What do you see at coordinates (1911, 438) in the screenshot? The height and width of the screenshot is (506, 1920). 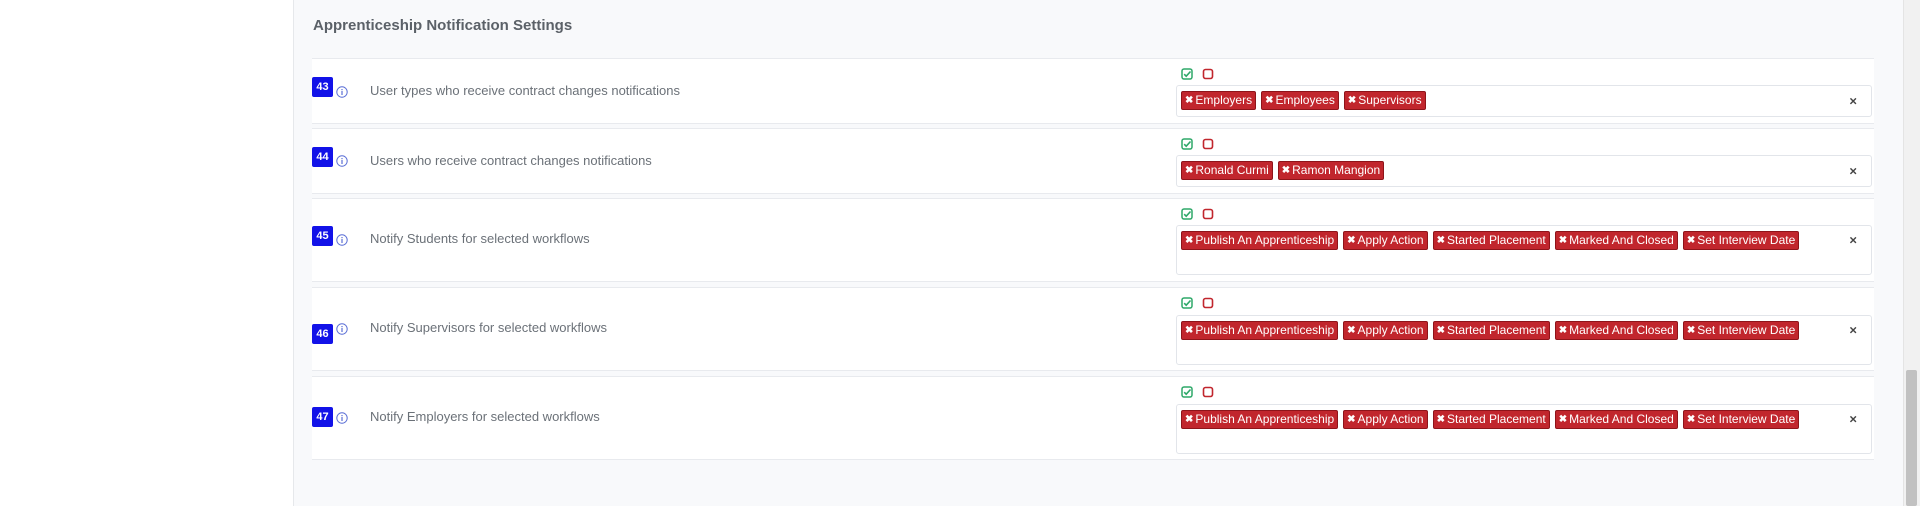 I see `scrollbar-thumb` at bounding box center [1911, 438].